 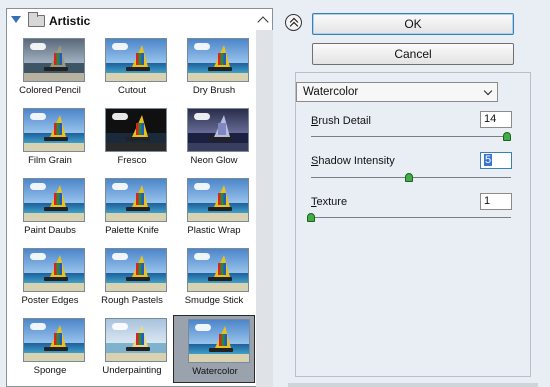 I want to click on filter-thumbnail: Smudge Stick, so click(x=214, y=279).